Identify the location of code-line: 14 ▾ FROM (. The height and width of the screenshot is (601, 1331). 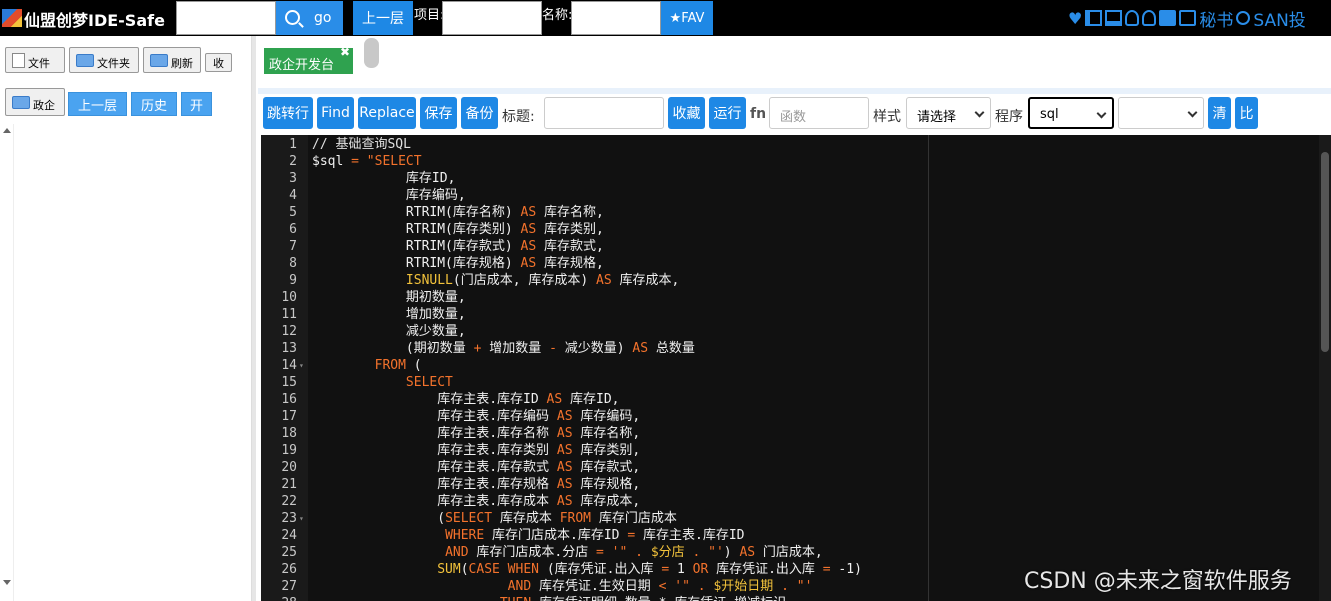
(790, 365).